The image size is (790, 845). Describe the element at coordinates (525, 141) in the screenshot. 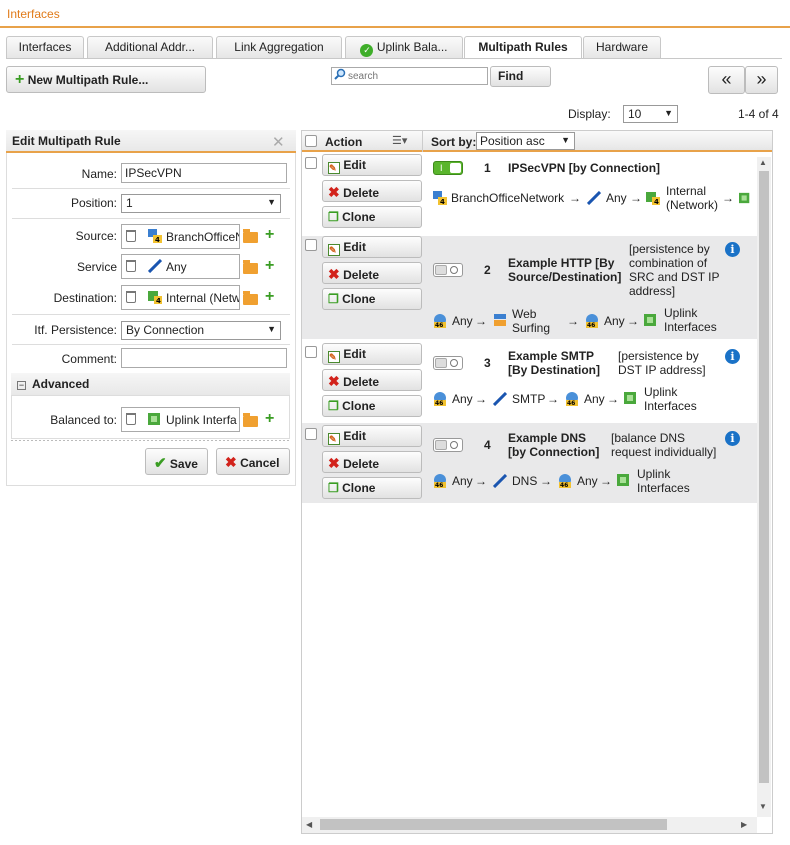

I see `sort-select: Position asc ▼` at that location.